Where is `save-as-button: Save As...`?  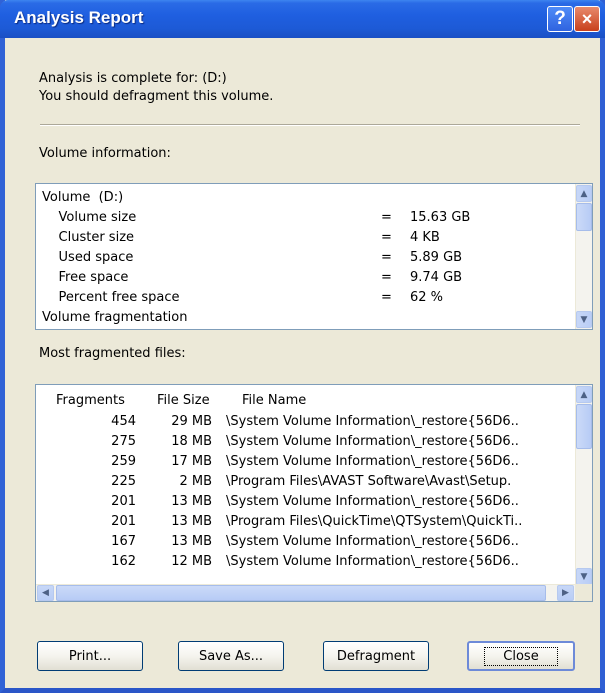
save-as-button: Save As... is located at coordinates (231, 656).